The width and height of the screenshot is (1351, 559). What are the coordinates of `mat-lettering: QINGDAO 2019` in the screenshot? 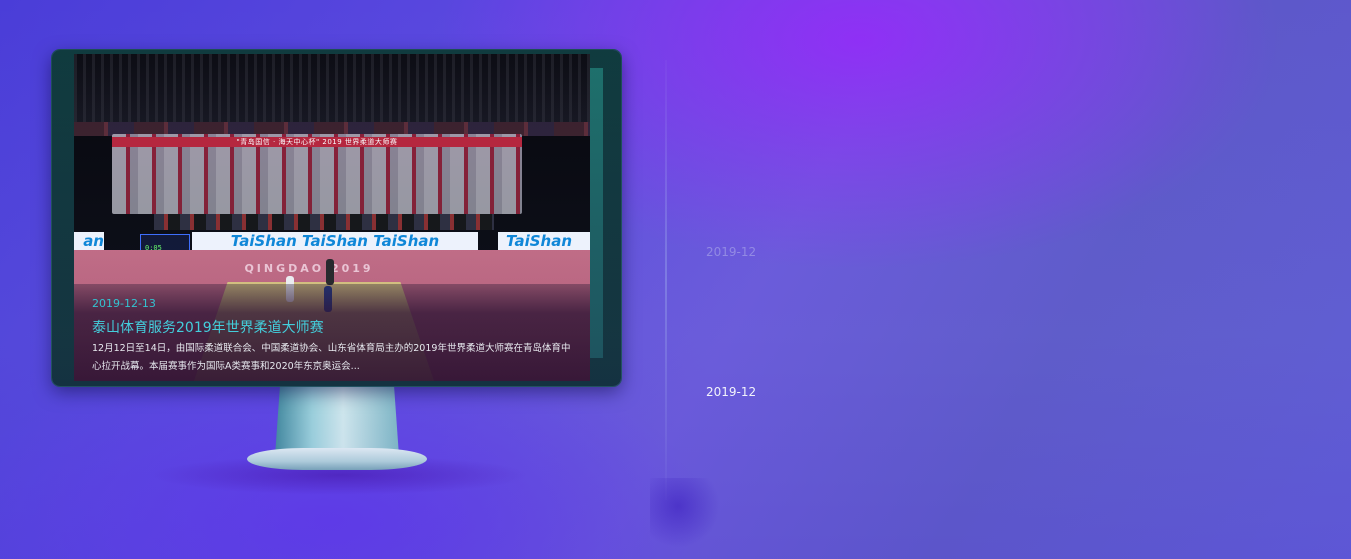 It's located at (309, 268).